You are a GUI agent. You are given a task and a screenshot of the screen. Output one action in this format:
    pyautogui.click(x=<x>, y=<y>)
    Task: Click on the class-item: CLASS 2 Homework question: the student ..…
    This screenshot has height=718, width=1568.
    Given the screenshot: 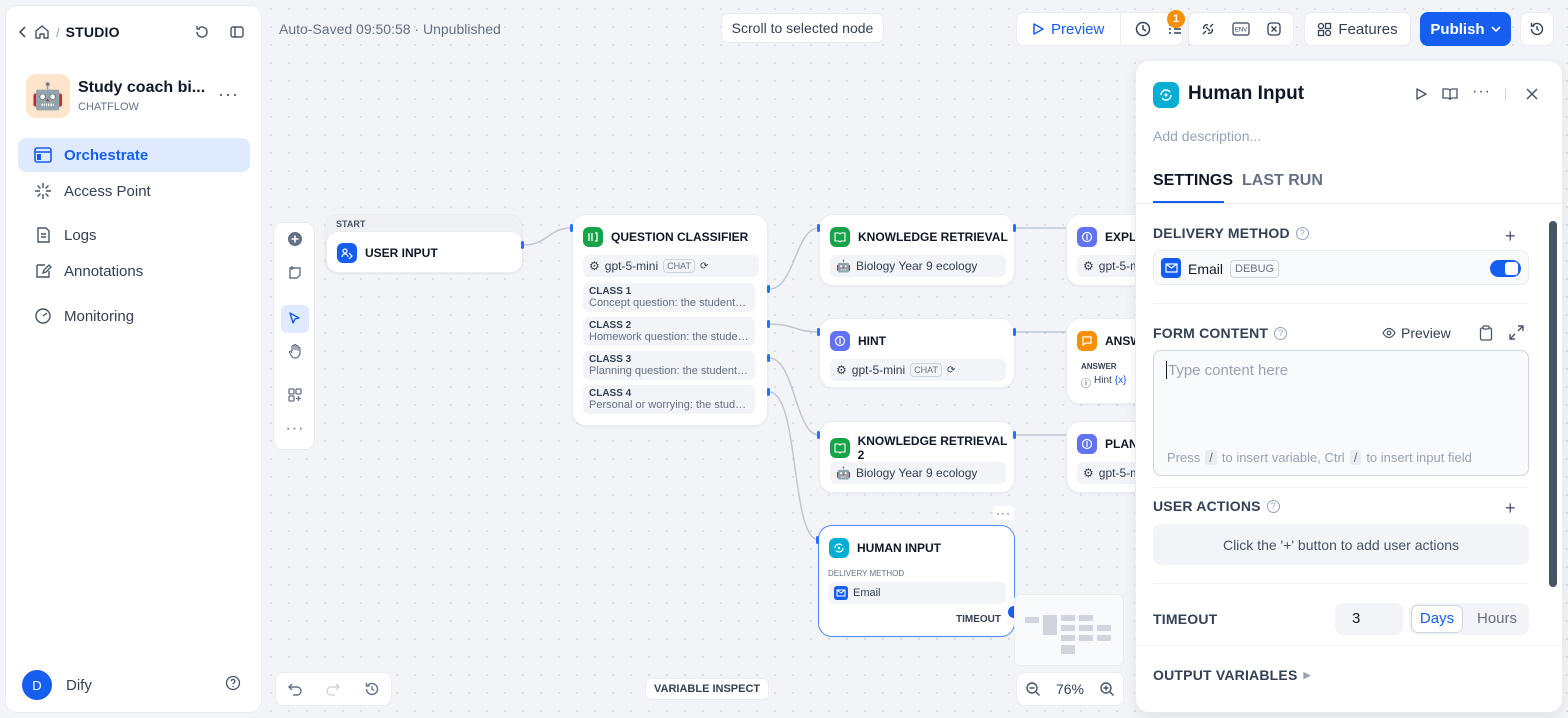 What is the action you would take?
    pyautogui.click(x=669, y=331)
    